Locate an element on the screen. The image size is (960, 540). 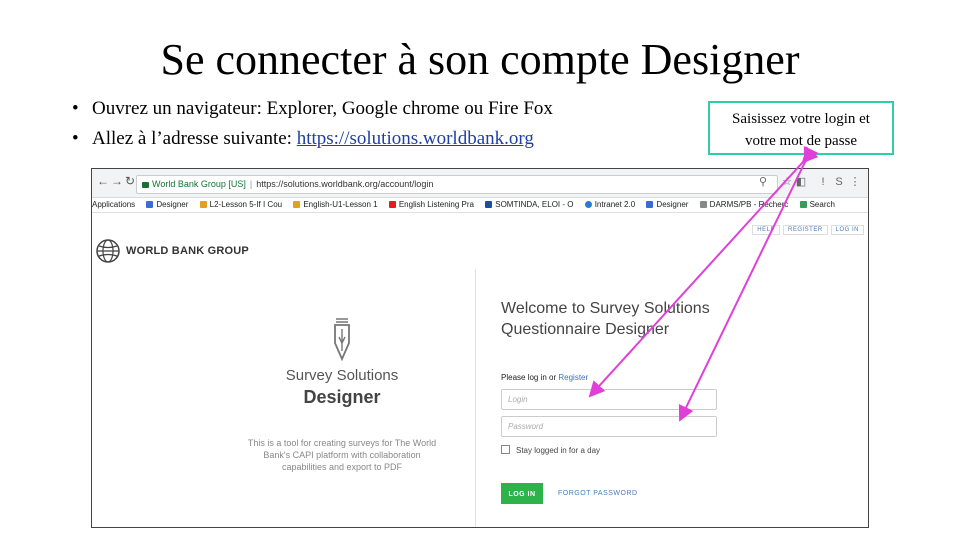
login-button: LOG IN is located at coordinates (522, 493).